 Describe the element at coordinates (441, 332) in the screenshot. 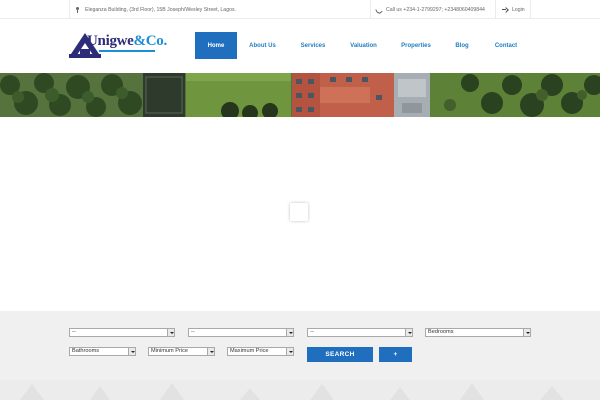

I see `select-value: Bedrooms` at that location.